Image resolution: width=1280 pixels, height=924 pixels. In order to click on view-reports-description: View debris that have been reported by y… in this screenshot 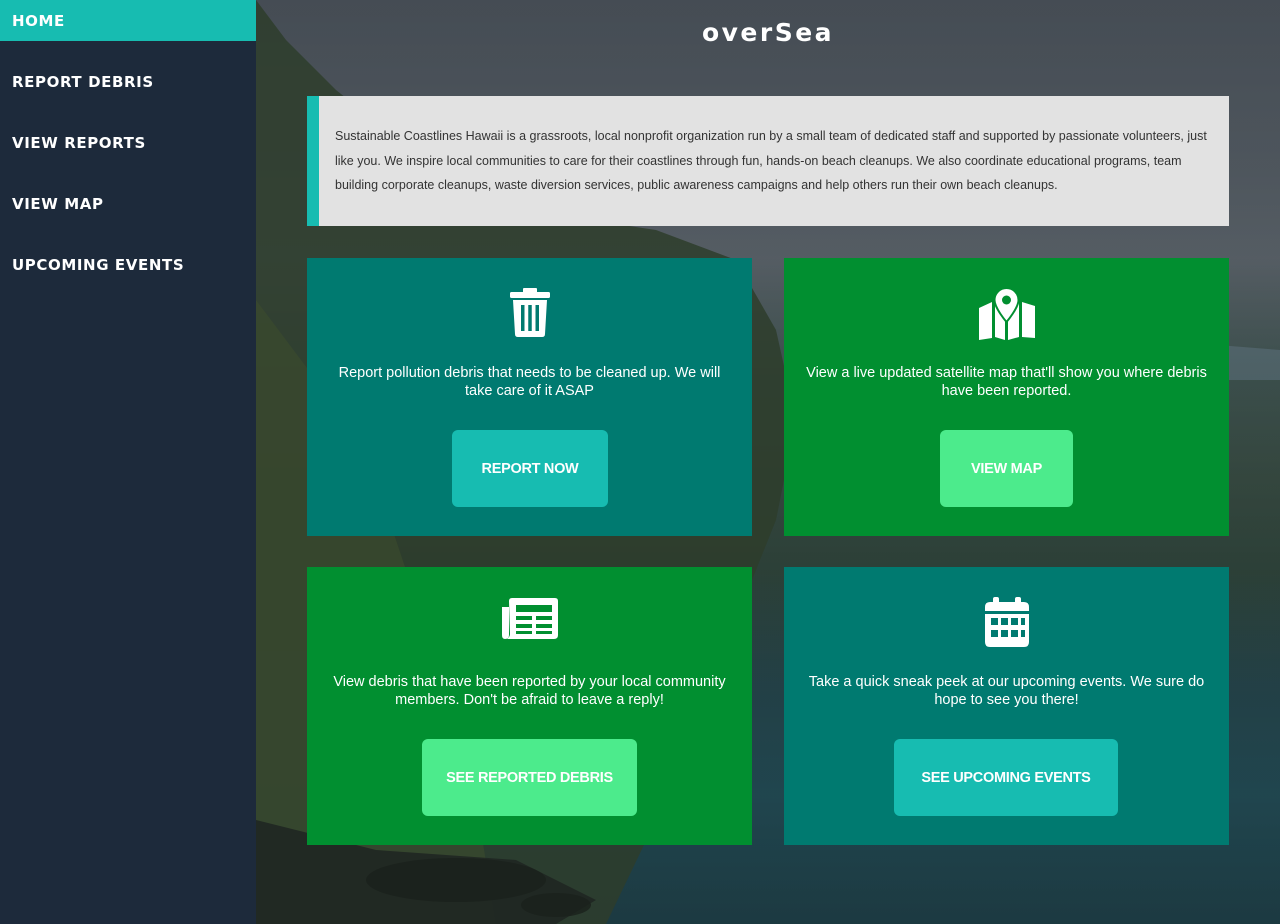, I will do `click(529, 691)`.